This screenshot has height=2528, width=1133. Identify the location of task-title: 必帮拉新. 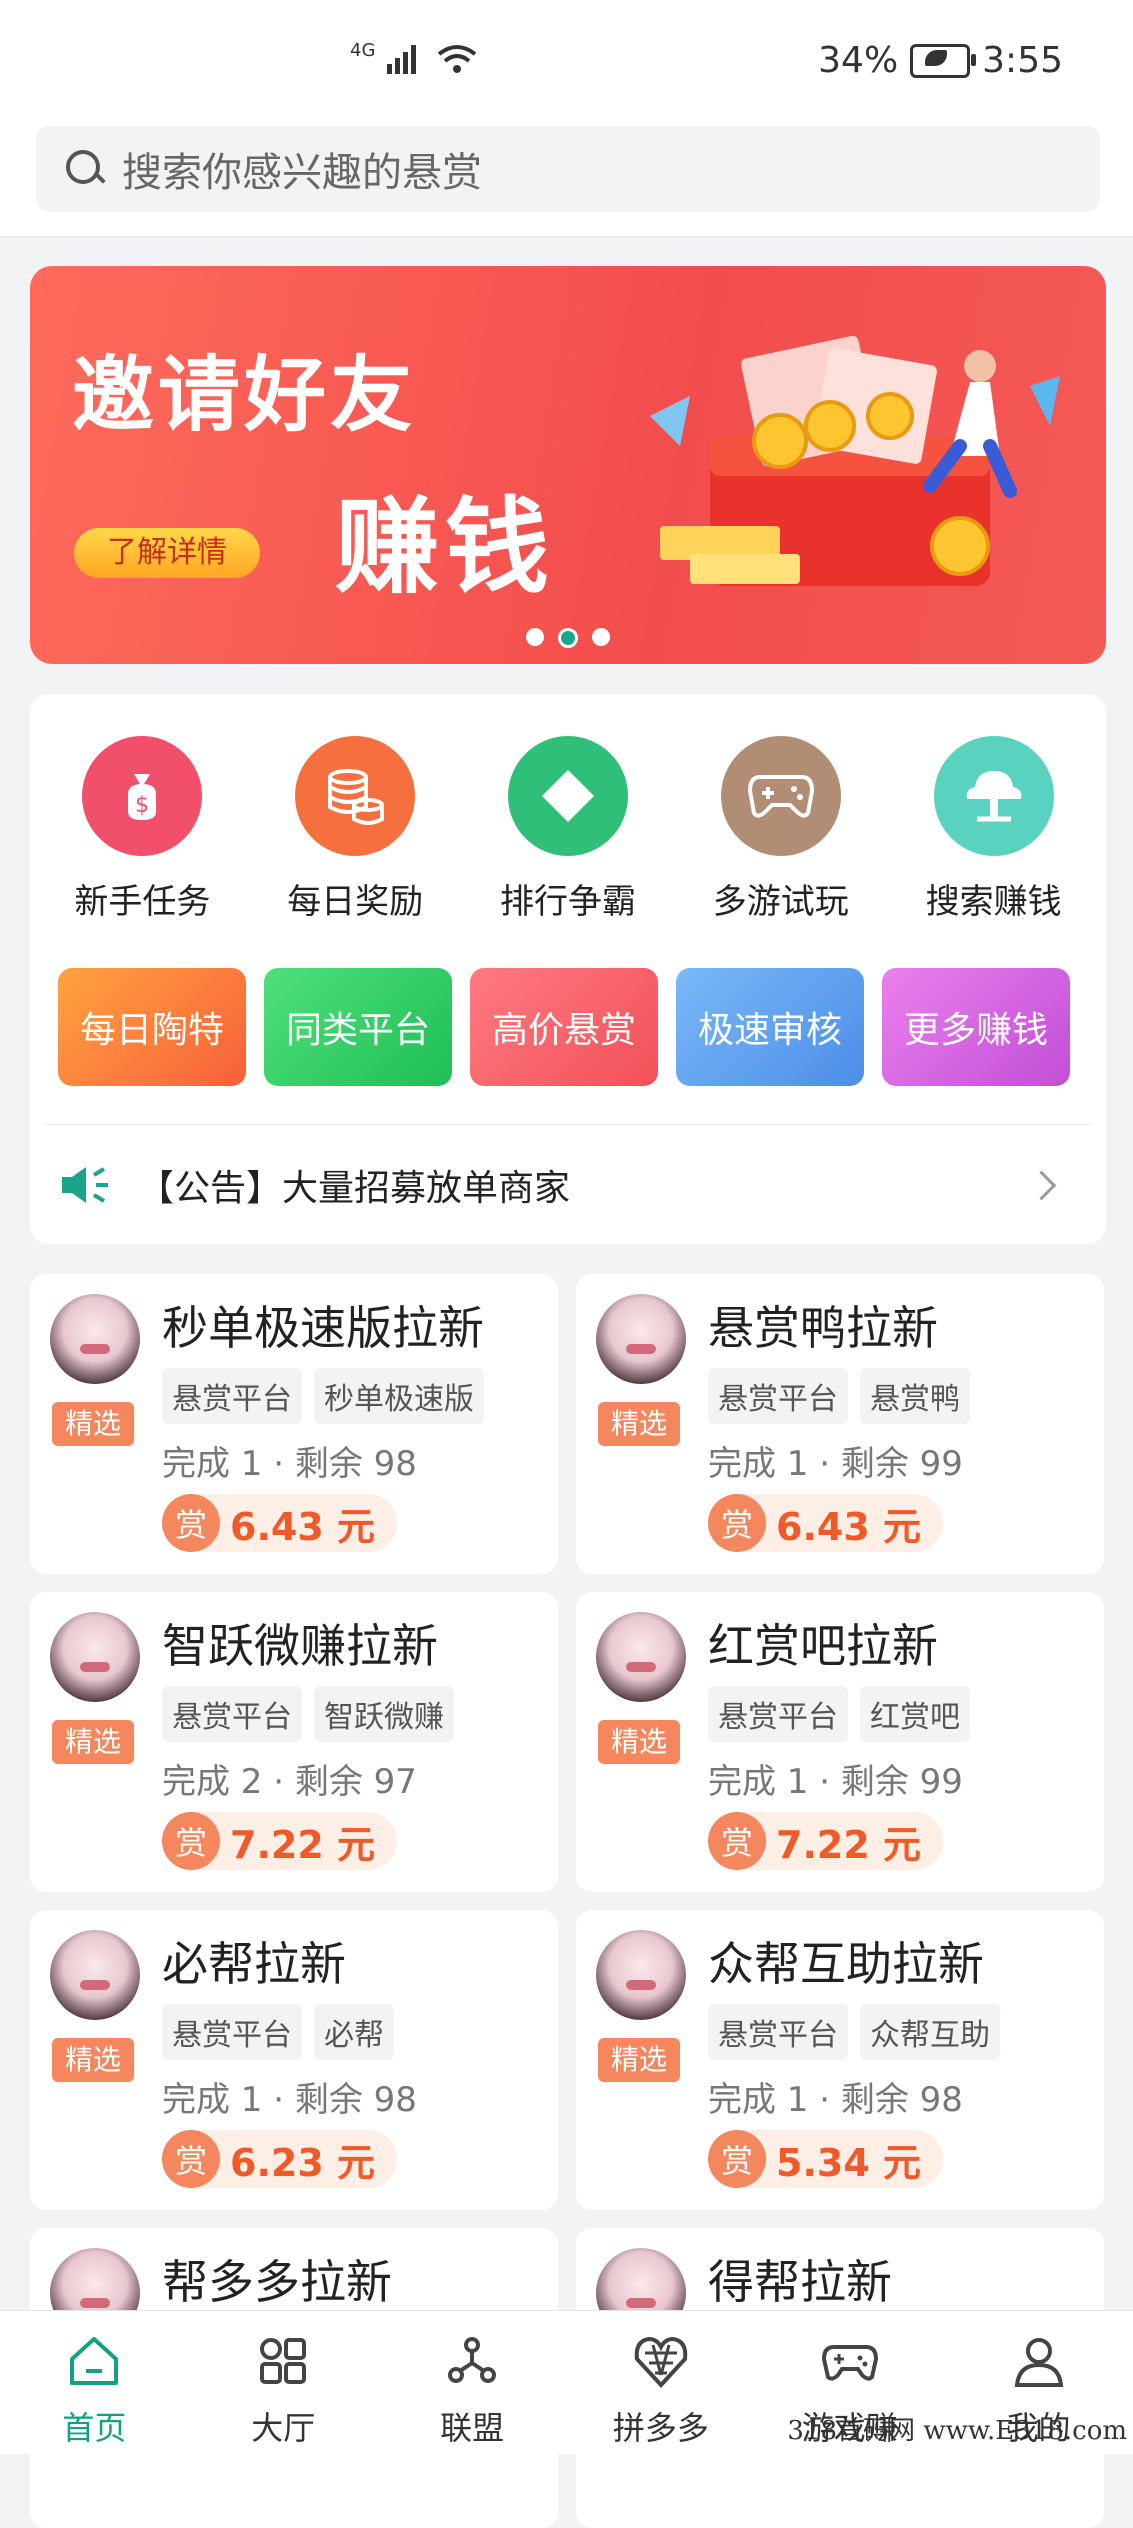
(254, 1964).